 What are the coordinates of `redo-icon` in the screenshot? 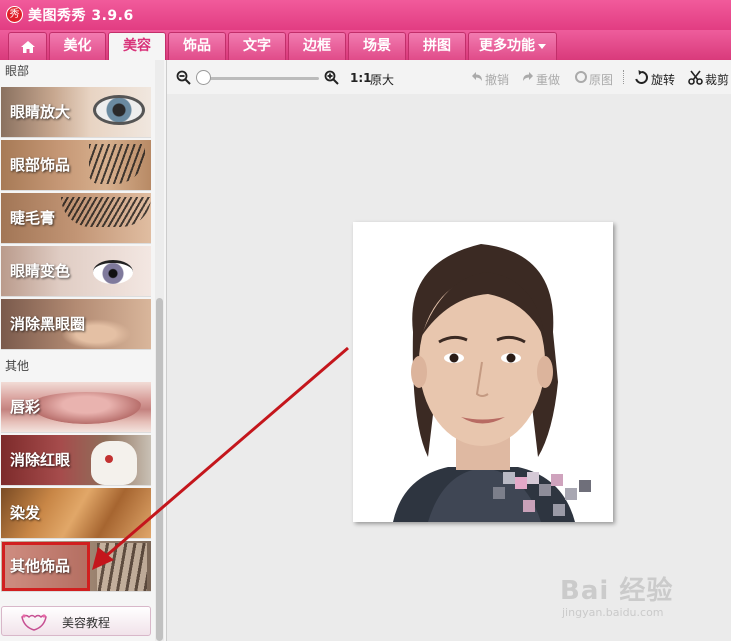 It's located at (528, 77).